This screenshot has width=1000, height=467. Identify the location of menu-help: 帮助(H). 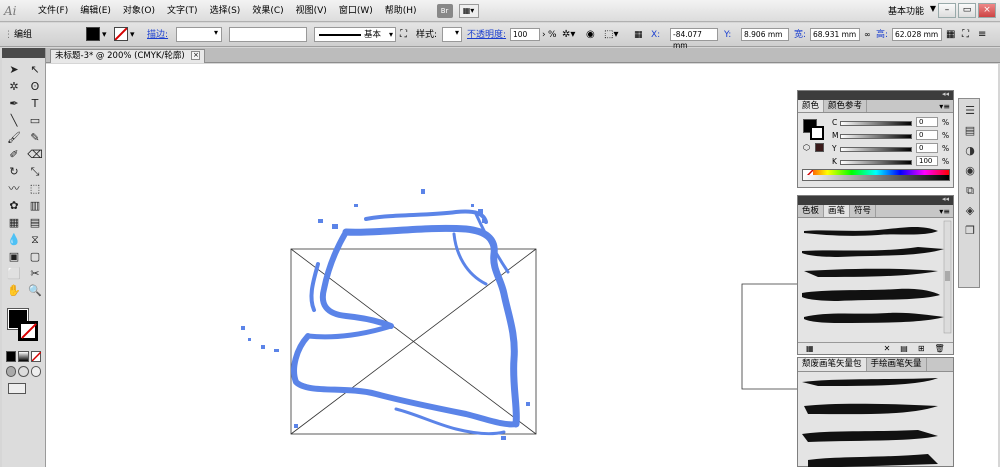
(401, 11).